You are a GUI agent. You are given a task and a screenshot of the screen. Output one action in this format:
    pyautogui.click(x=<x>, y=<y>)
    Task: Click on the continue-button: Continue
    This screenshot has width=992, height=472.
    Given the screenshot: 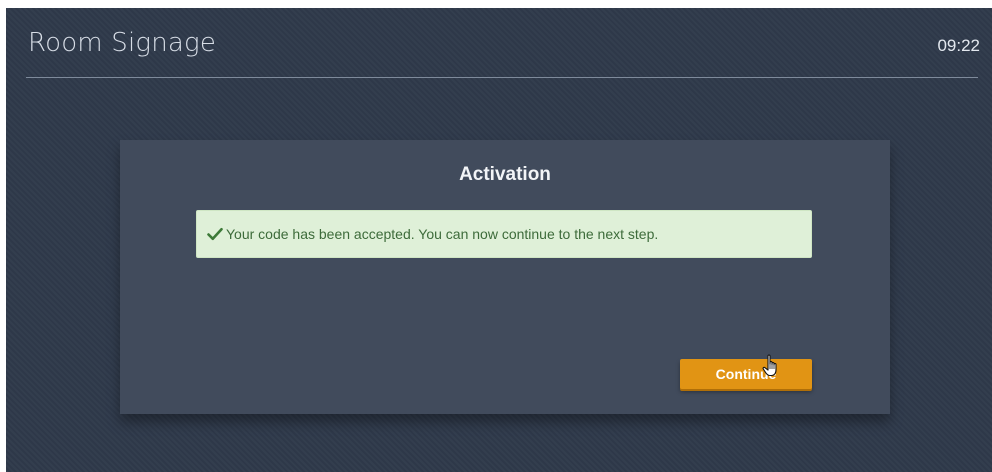 What is the action you would take?
    pyautogui.click(x=746, y=374)
    